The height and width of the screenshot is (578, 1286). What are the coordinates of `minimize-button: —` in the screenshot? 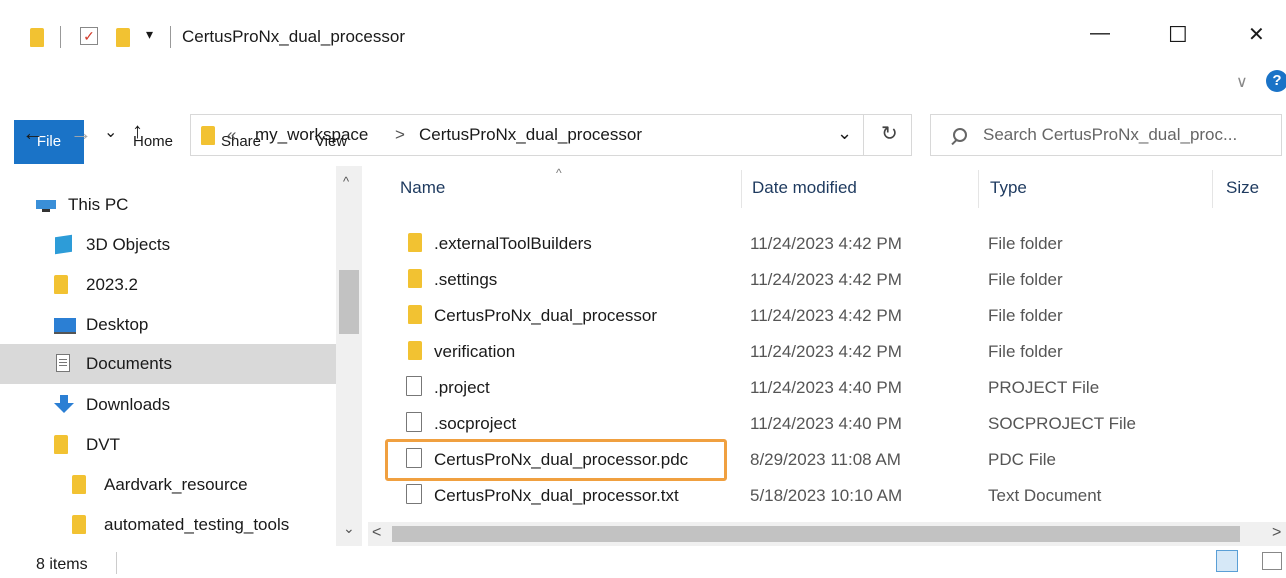 It's located at (1100, 33).